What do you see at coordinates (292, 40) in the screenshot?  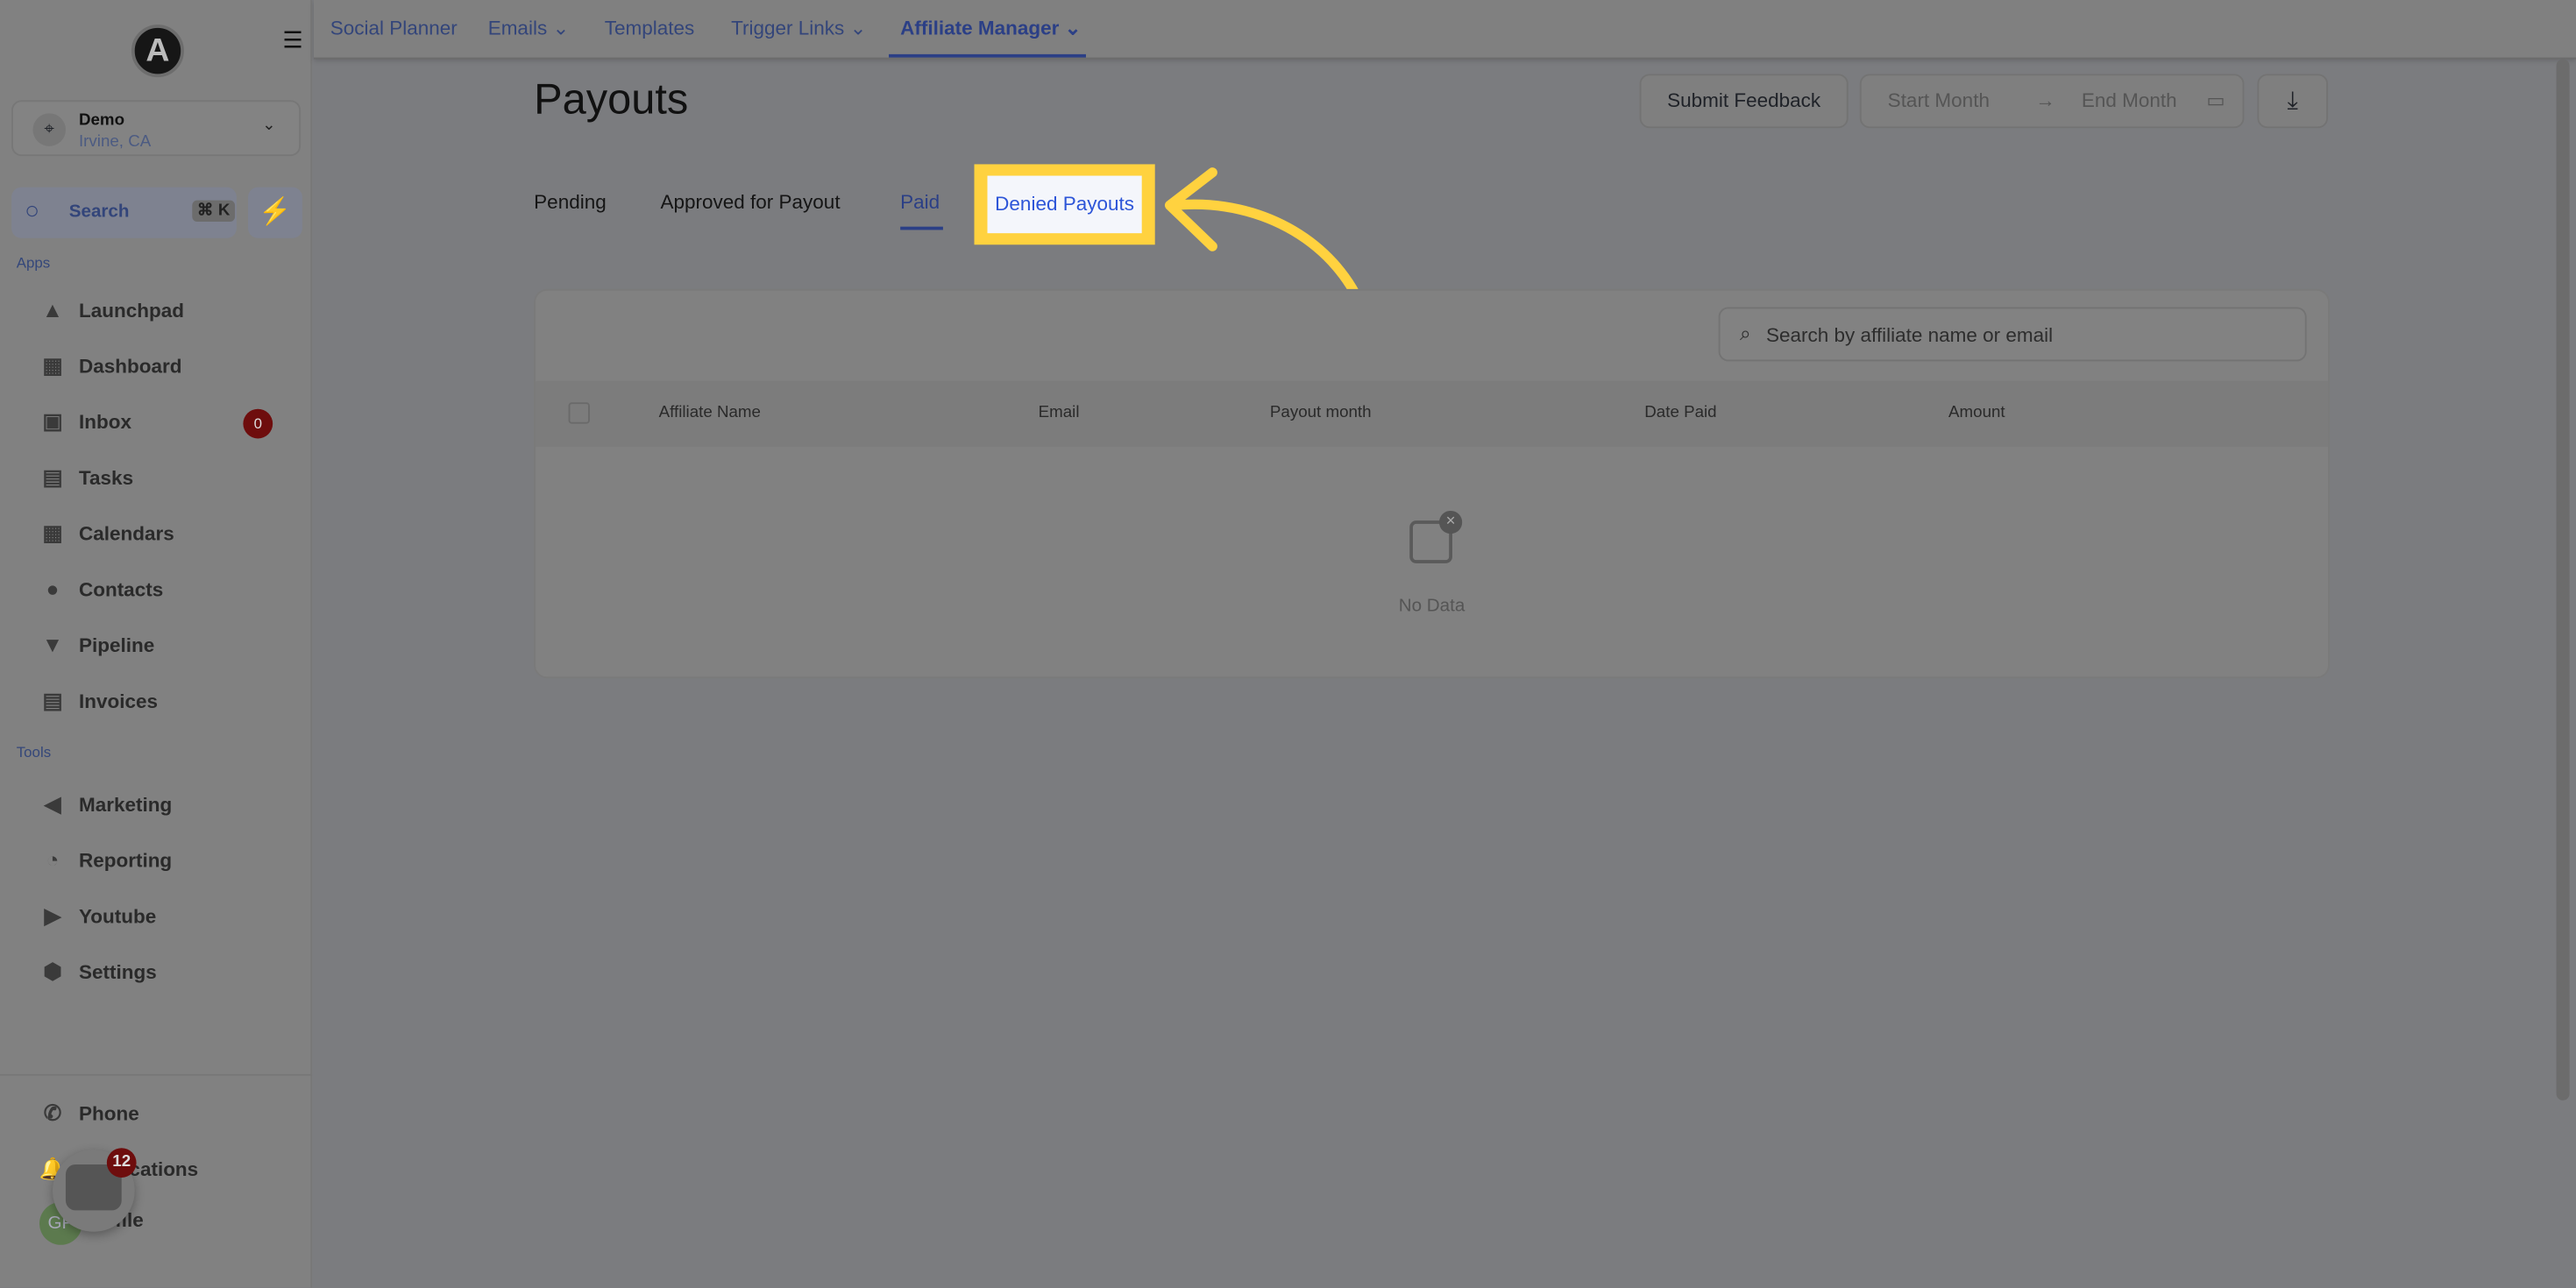 I see `collapse-sidebar-icon: ☰` at bounding box center [292, 40].